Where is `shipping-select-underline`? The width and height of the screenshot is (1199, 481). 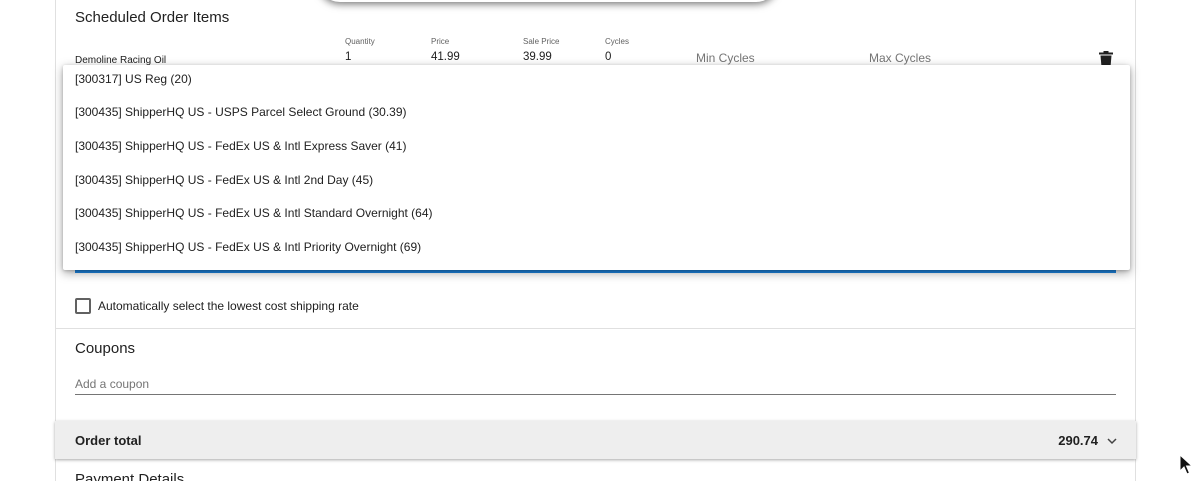 shipping-select-underline is located at coordinates (595, 271).